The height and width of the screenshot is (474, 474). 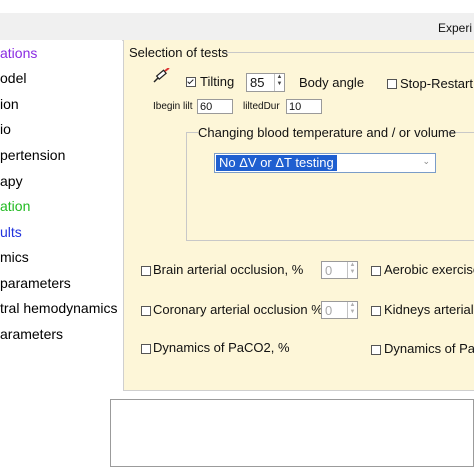 What do you see at coordinates (217, 81) in the screenshot?
I see `tilting-label: Tilting` at bounding box center [217, 81].